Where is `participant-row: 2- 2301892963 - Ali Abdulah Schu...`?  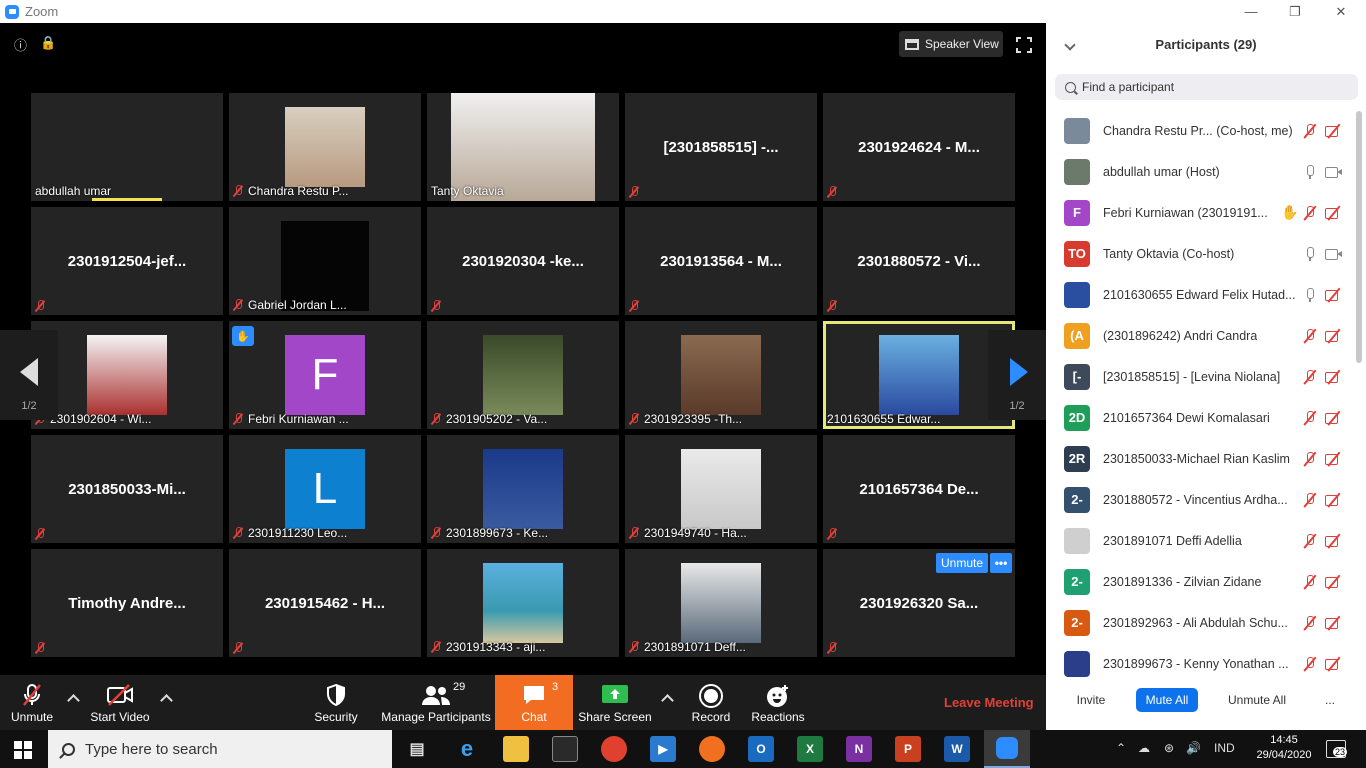
participant-row: 2- 2301892963 - Ali Abdulah Schu... is located at coordinates (1201, 622).